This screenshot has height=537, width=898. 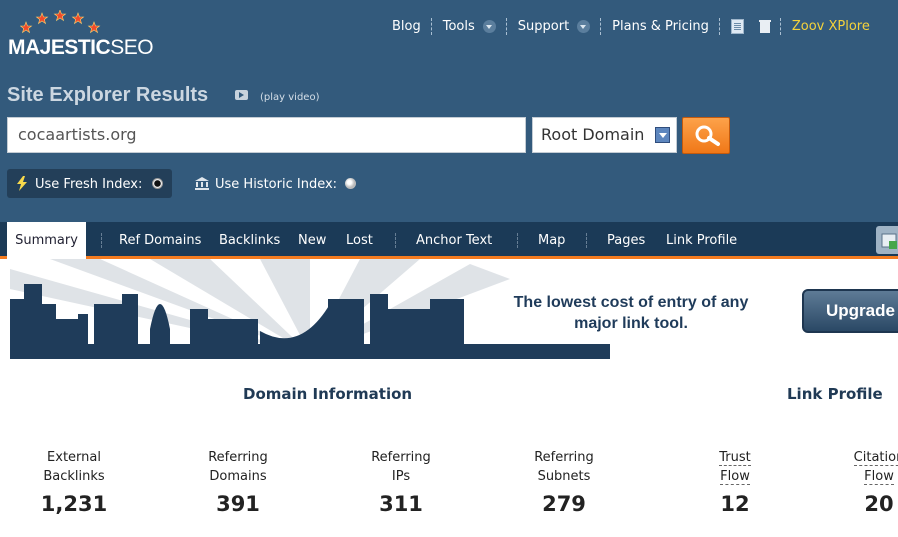 I want to click on tab-ref-domains: Ref Domains, so click(x=160, y=239).